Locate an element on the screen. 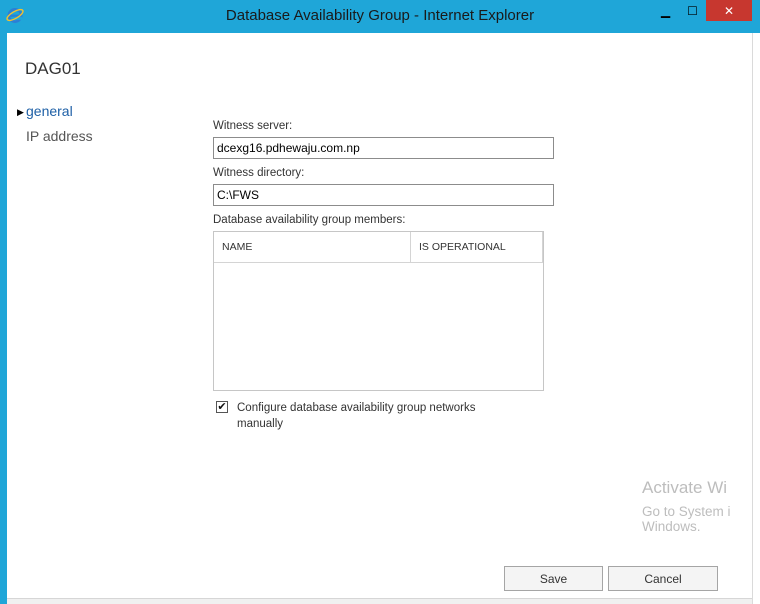 The image size is (760, 604). members-table-header: NAME IS OPERATIONAL is located at coordinates (378, 247).